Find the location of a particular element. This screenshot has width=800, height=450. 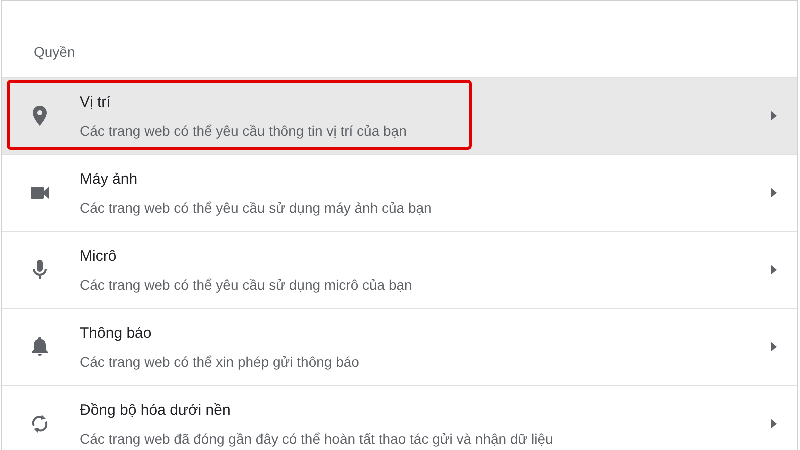

location-pin-icon is located at coordinates (40, 116).